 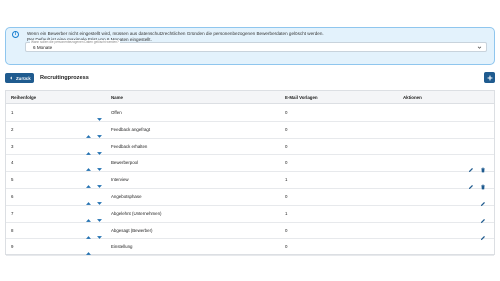 What do you see at coordinates (11, 78) in the screenshot?
I see `arrow-left-icon` at bounding box center [11, 78].